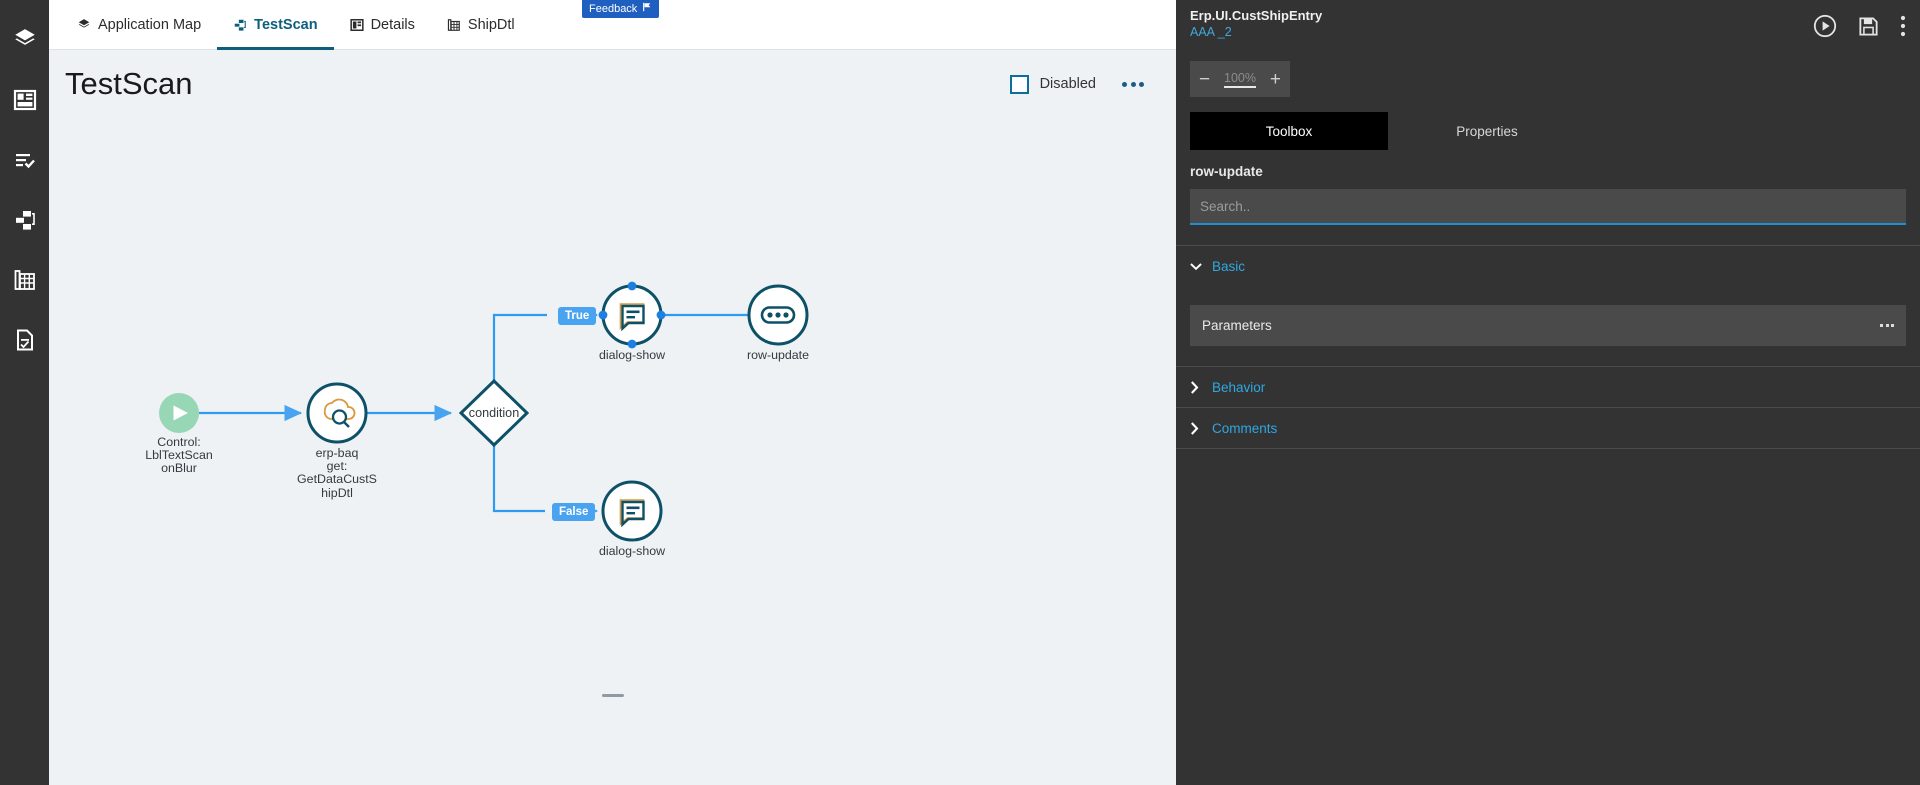  What do you see at coordinates (1067, 84) in the screenshot?
I see `disabled-label: Disabled` at bounding box center [1067, 84].